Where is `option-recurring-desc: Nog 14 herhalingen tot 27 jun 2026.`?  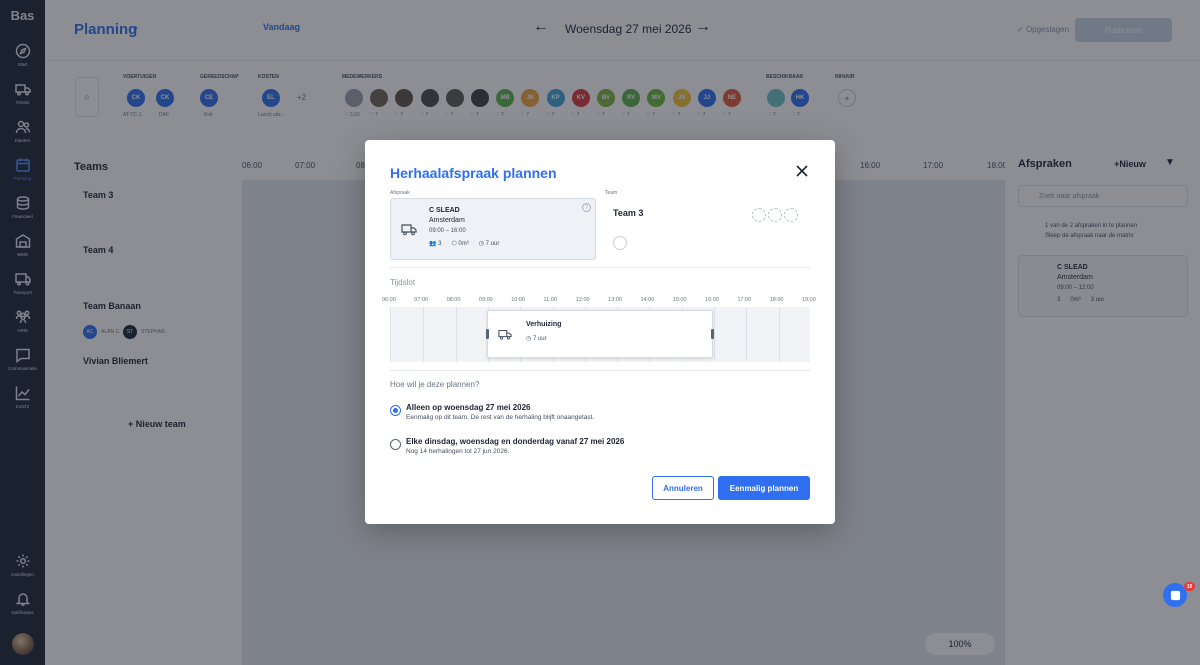 option-recurring-desc: Nog 14 herhalingen tot 27 jun 2026. is located at coordinates (458, 451).